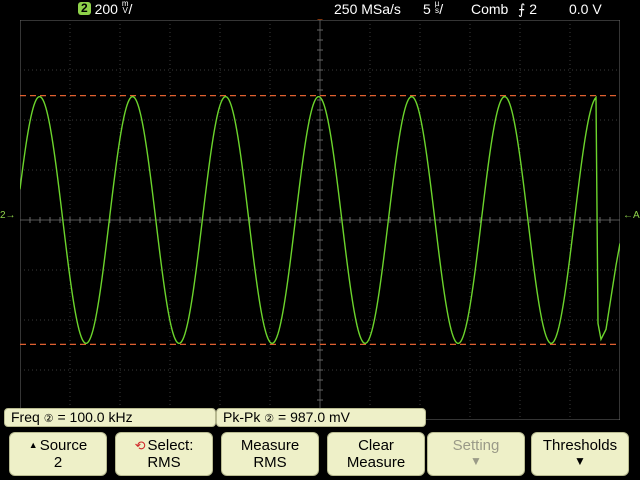 Image resolution: width=640 pixels, height=480 pixels. Describe the element at coordinates (270, 454) in the screenshot. I see `measure-rms-softkey: Measure RMS` at that location.